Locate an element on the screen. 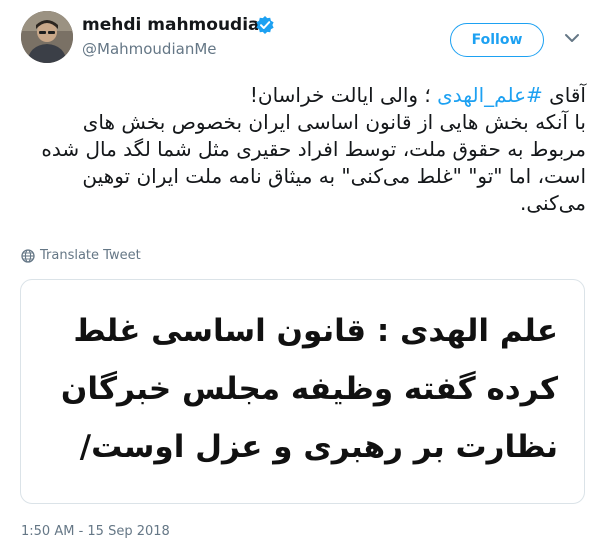 This screenshot has height=547, width=602. media-text-line: کرده گفته وظیفه مجلس خبرگان is located at coordinates (309, 389).